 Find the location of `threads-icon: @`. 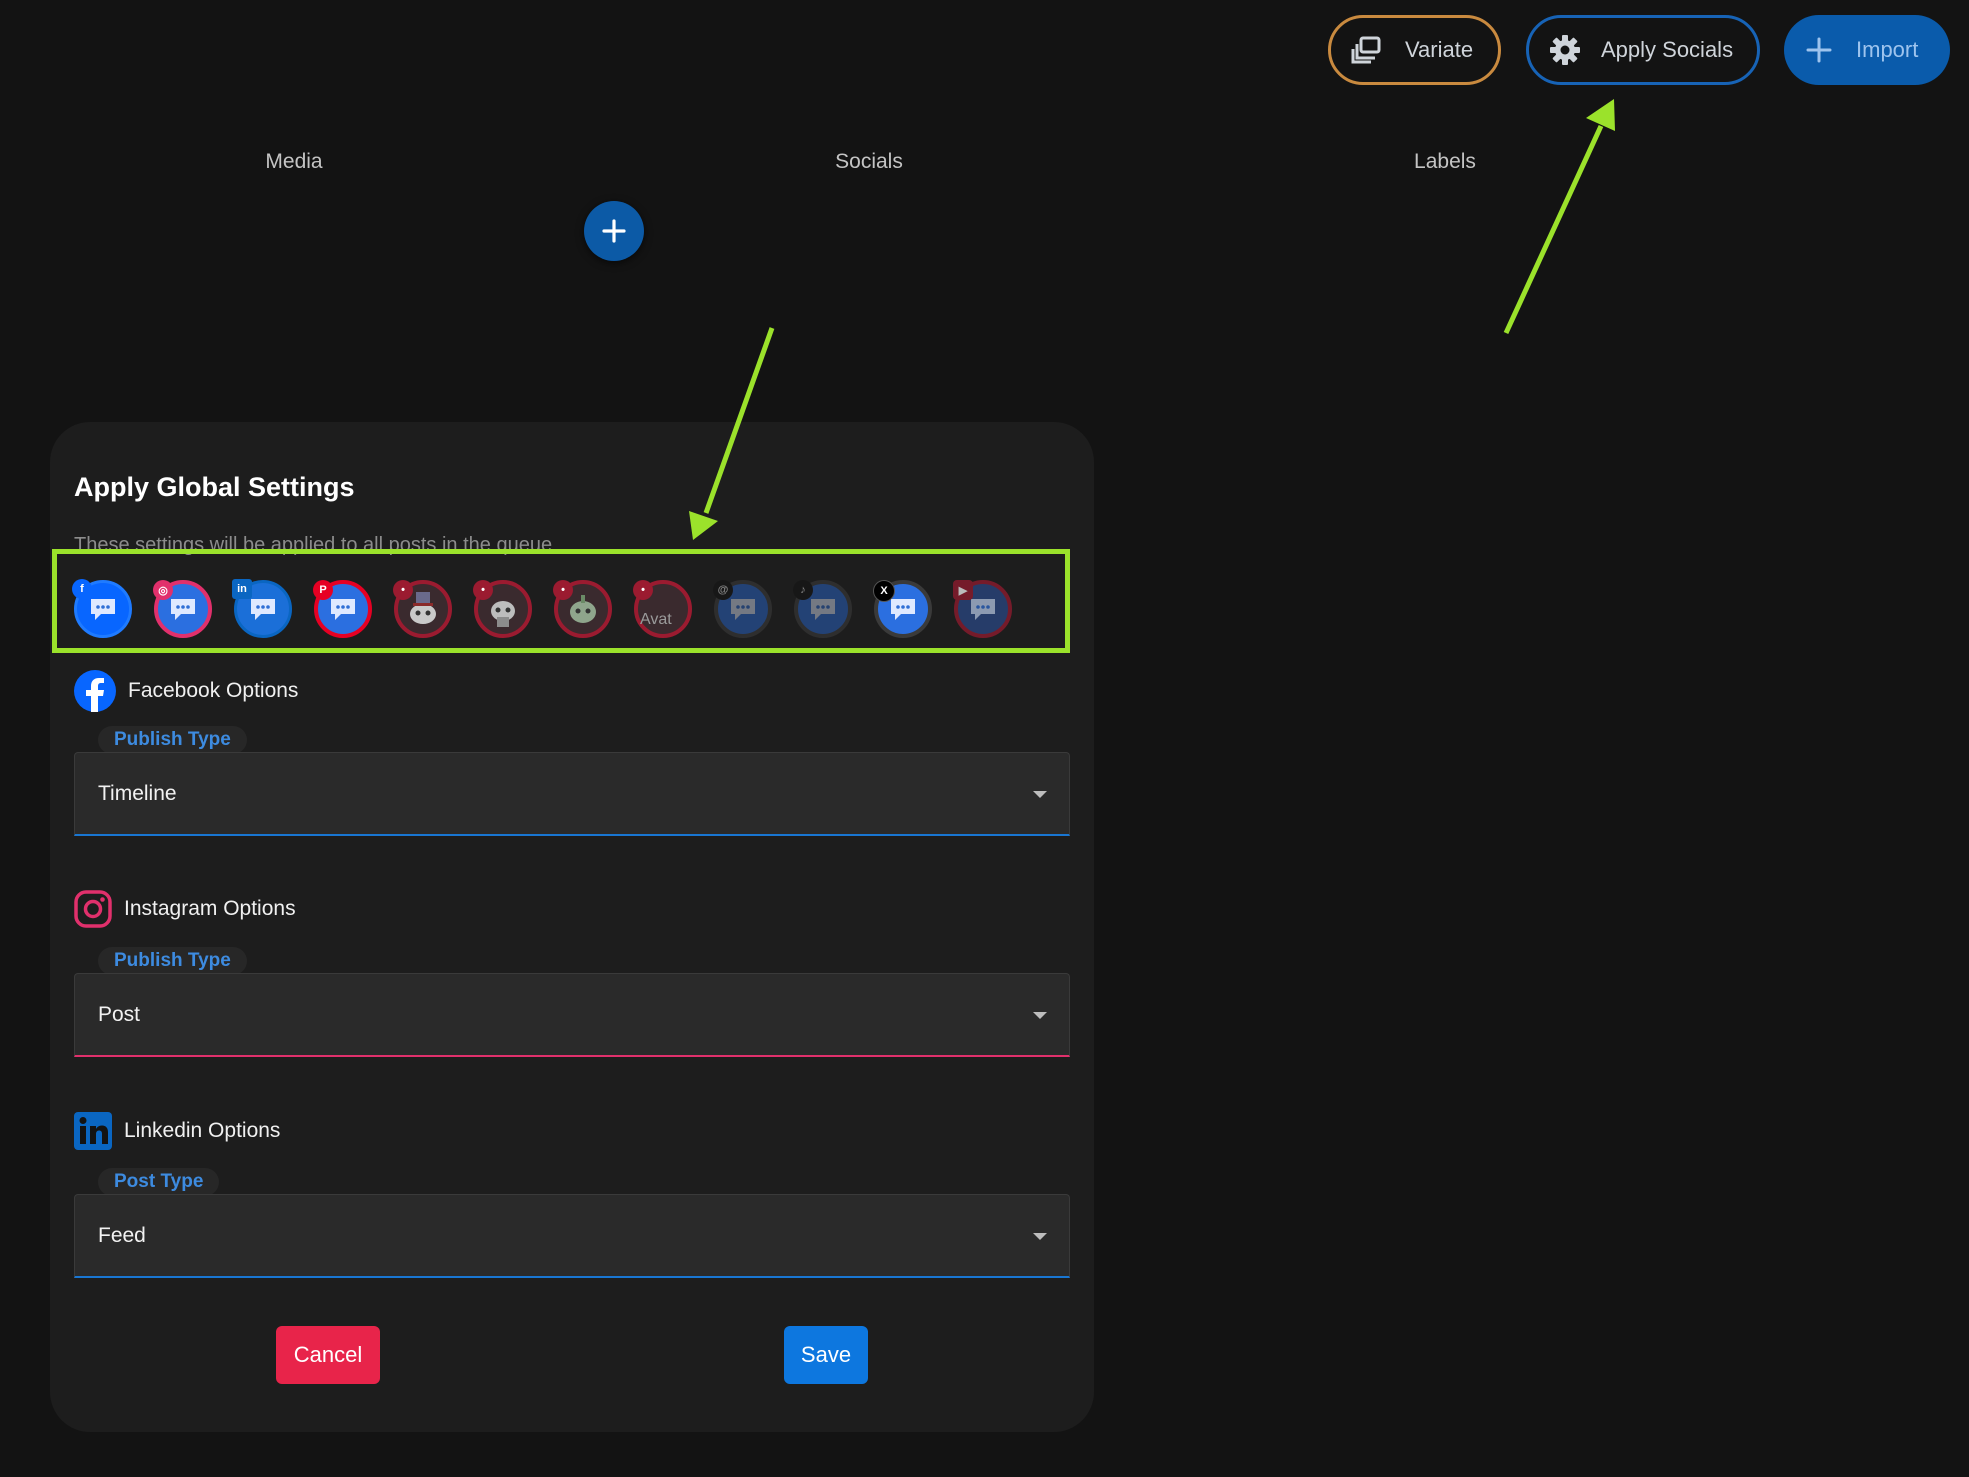

threads-icon: @ is located at coordinates (723, 590).